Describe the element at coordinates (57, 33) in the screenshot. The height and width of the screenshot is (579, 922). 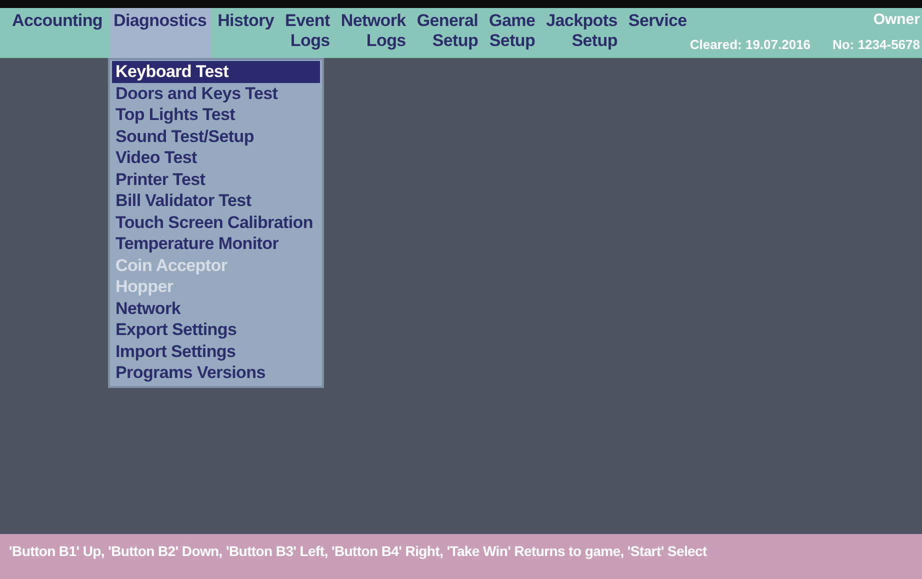
I see `menu-tab: Accounting` at that location.